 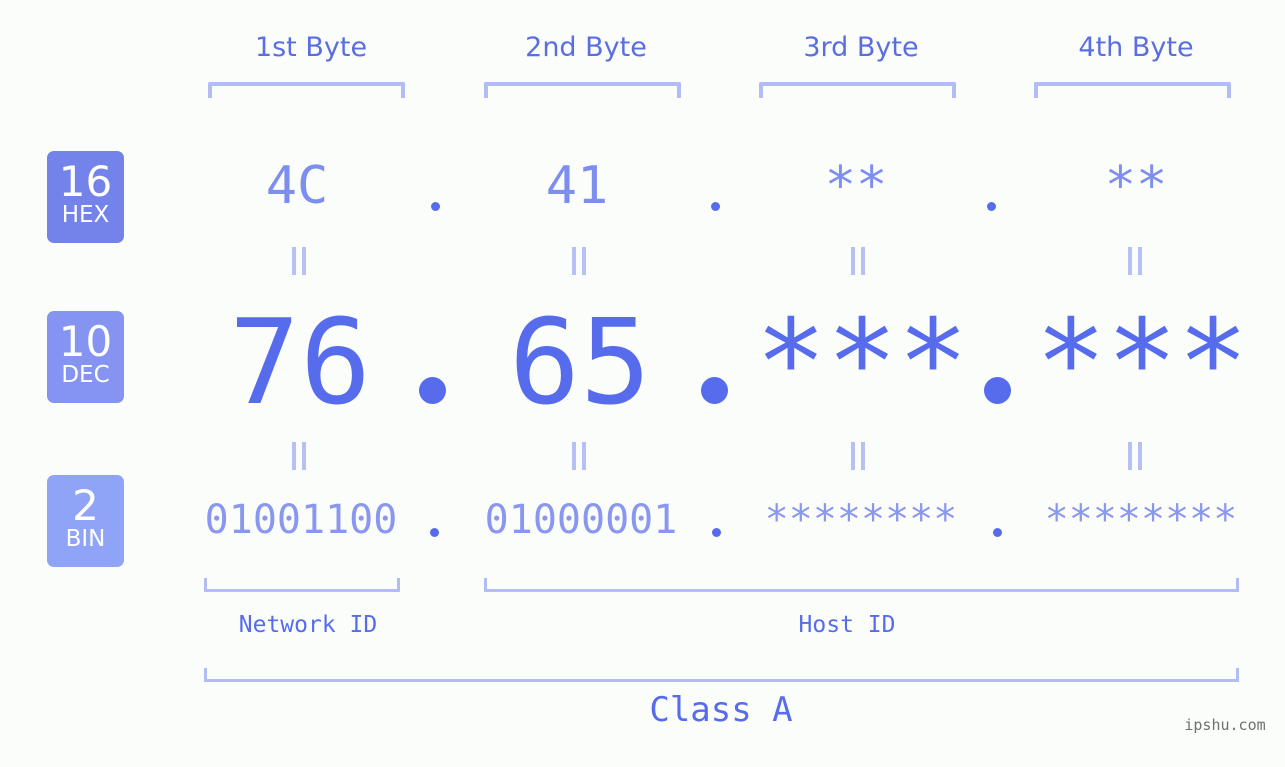 I want to click on byte-header-2: 2nd Byte, so click(x=586, y=47).